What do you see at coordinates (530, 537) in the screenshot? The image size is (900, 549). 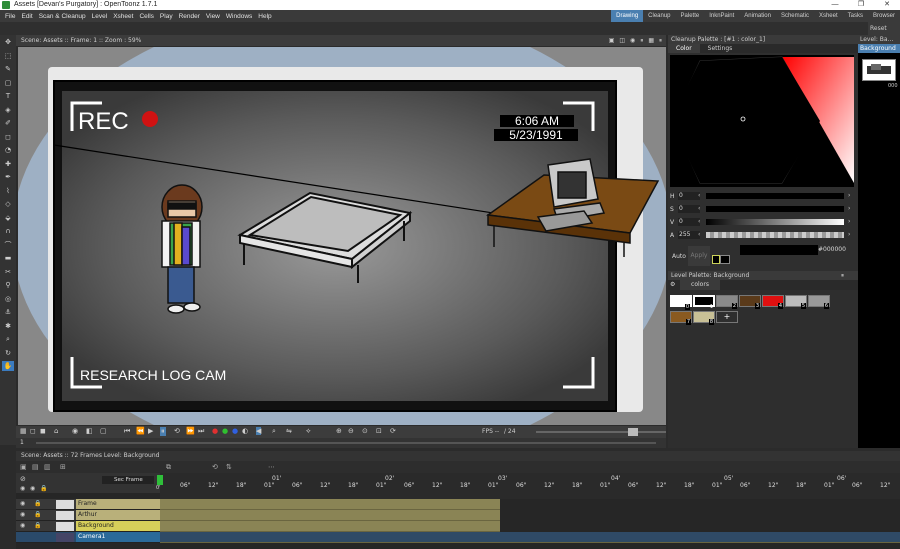 I see `cells-camera` at bounding box center [530, 537].